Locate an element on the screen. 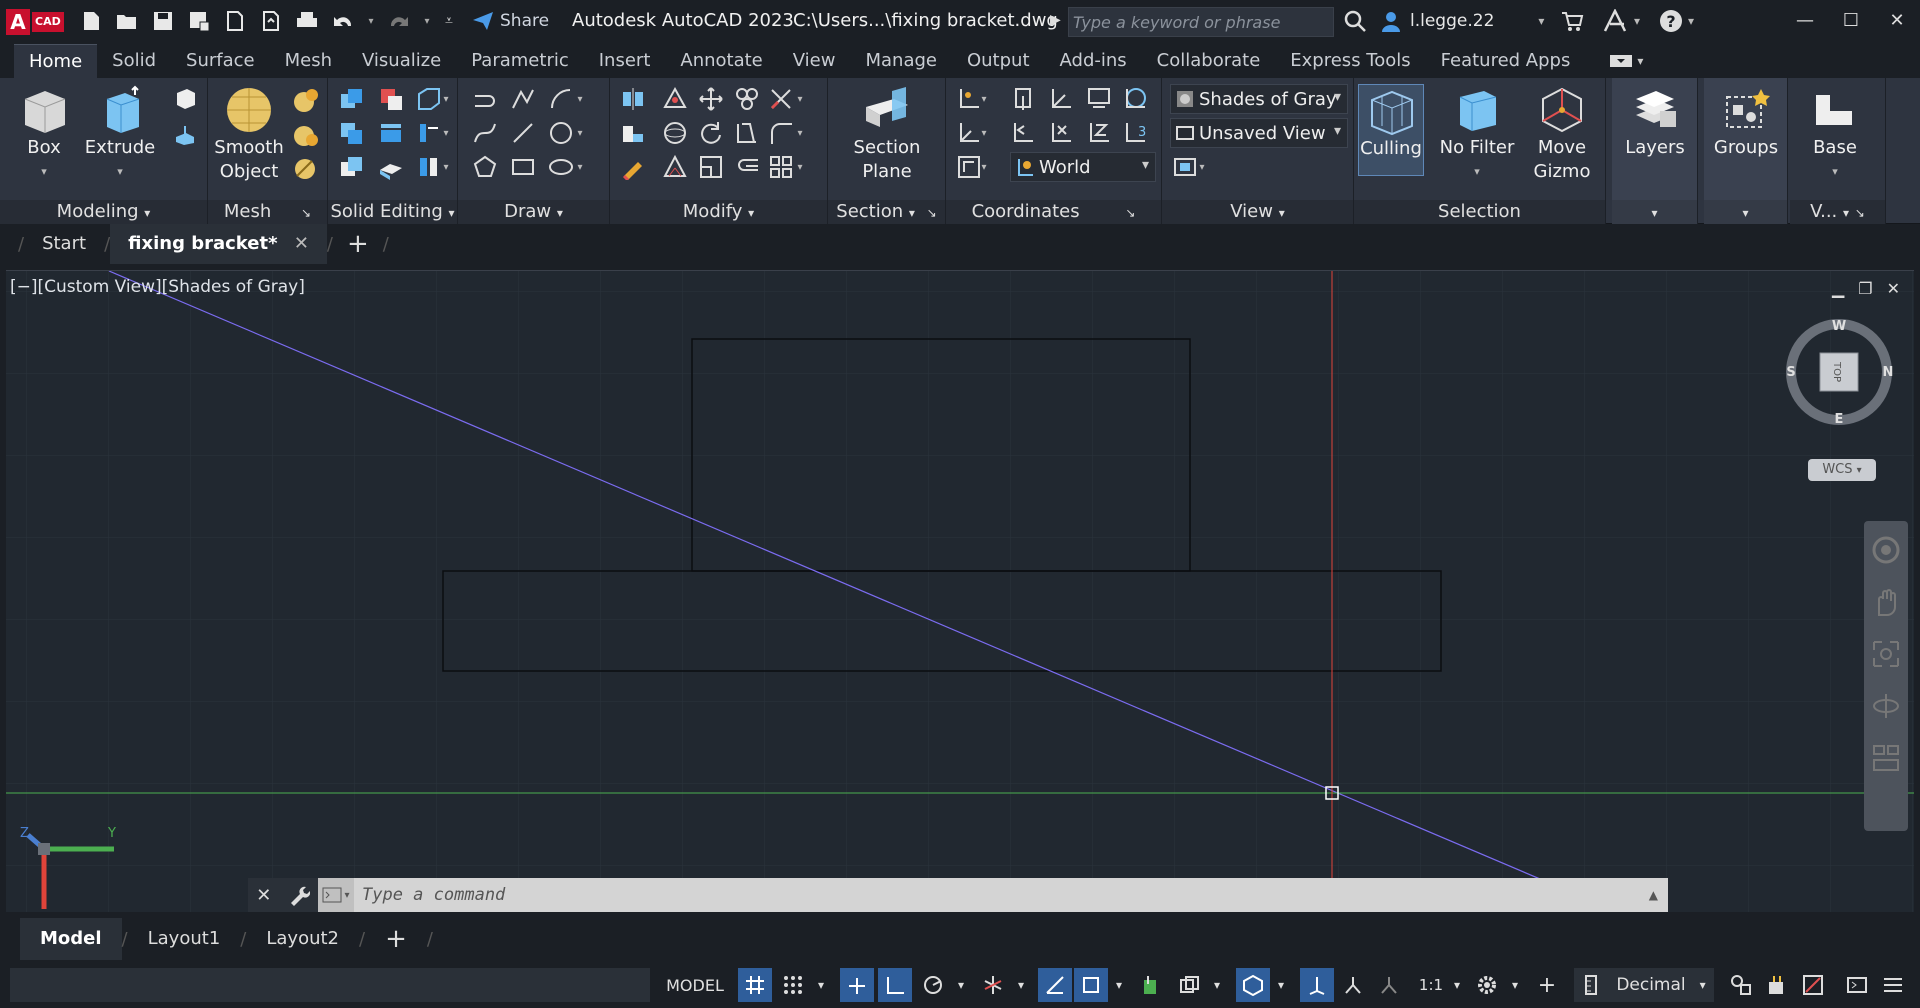 The width and height of the screenshot is (1920, 1008). visual-style-dropdown: Shades of Gray ▾ is located at coordinates (1259, 99).